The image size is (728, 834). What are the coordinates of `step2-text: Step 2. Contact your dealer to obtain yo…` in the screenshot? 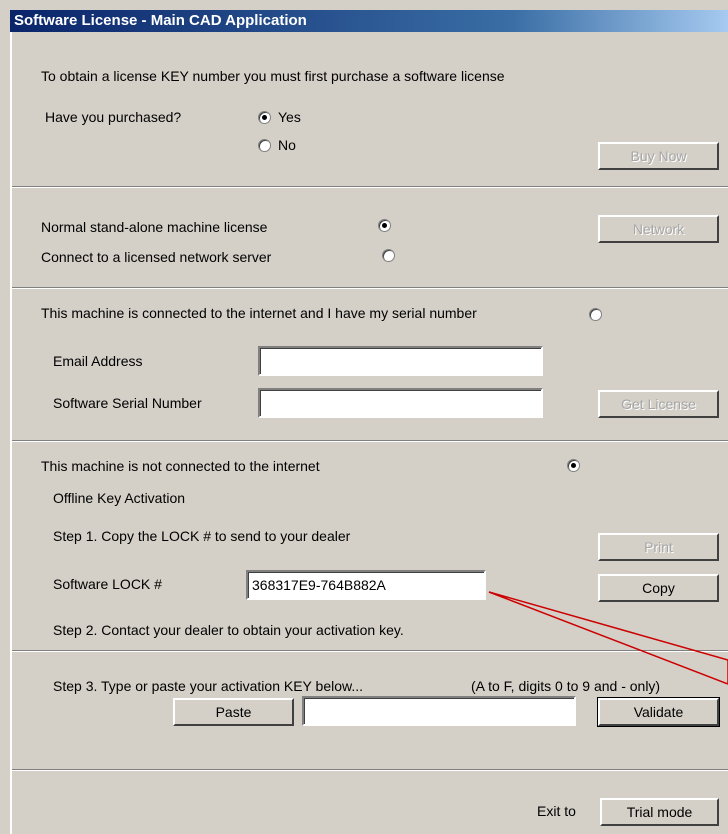 It's located at (228, 630).